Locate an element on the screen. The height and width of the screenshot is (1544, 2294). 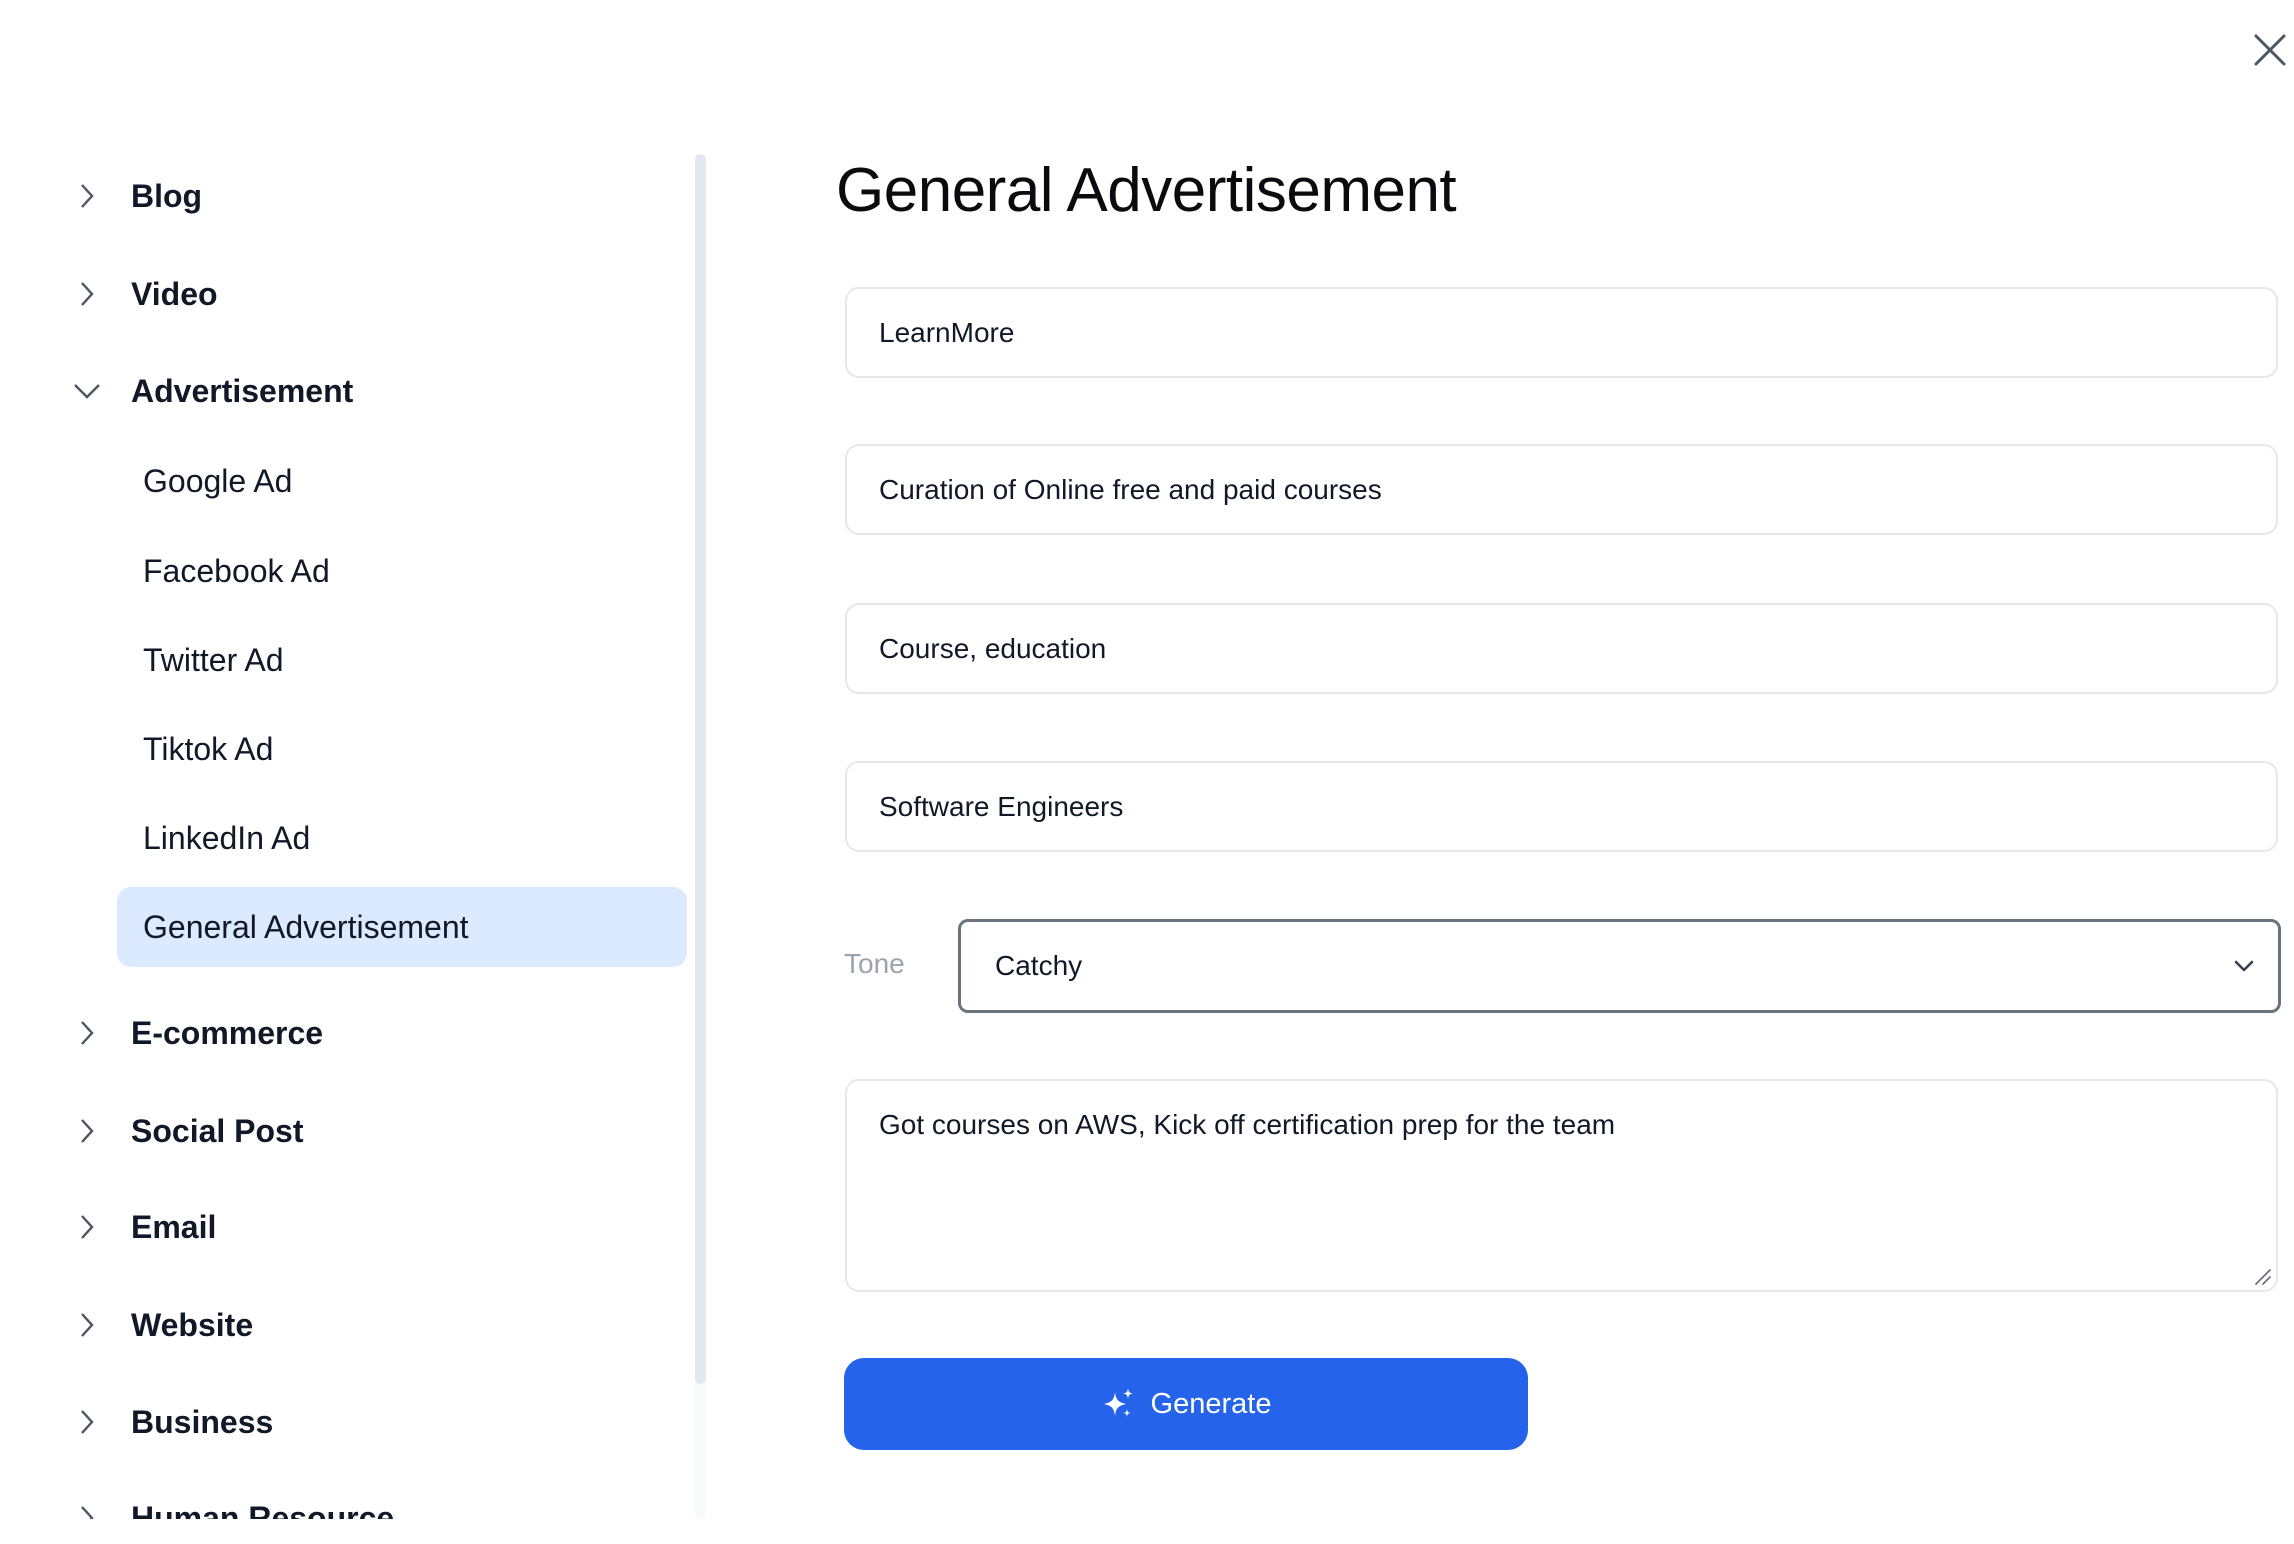
sidebar-item-website: Website is located at coordinates (345, 1325).